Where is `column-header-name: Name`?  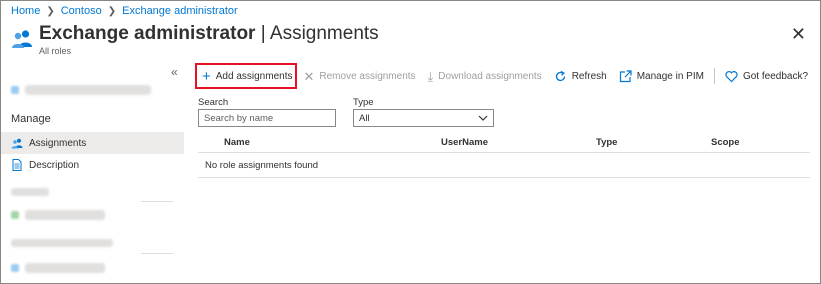 column-header-name: Name is located at coordinates (237, 142).